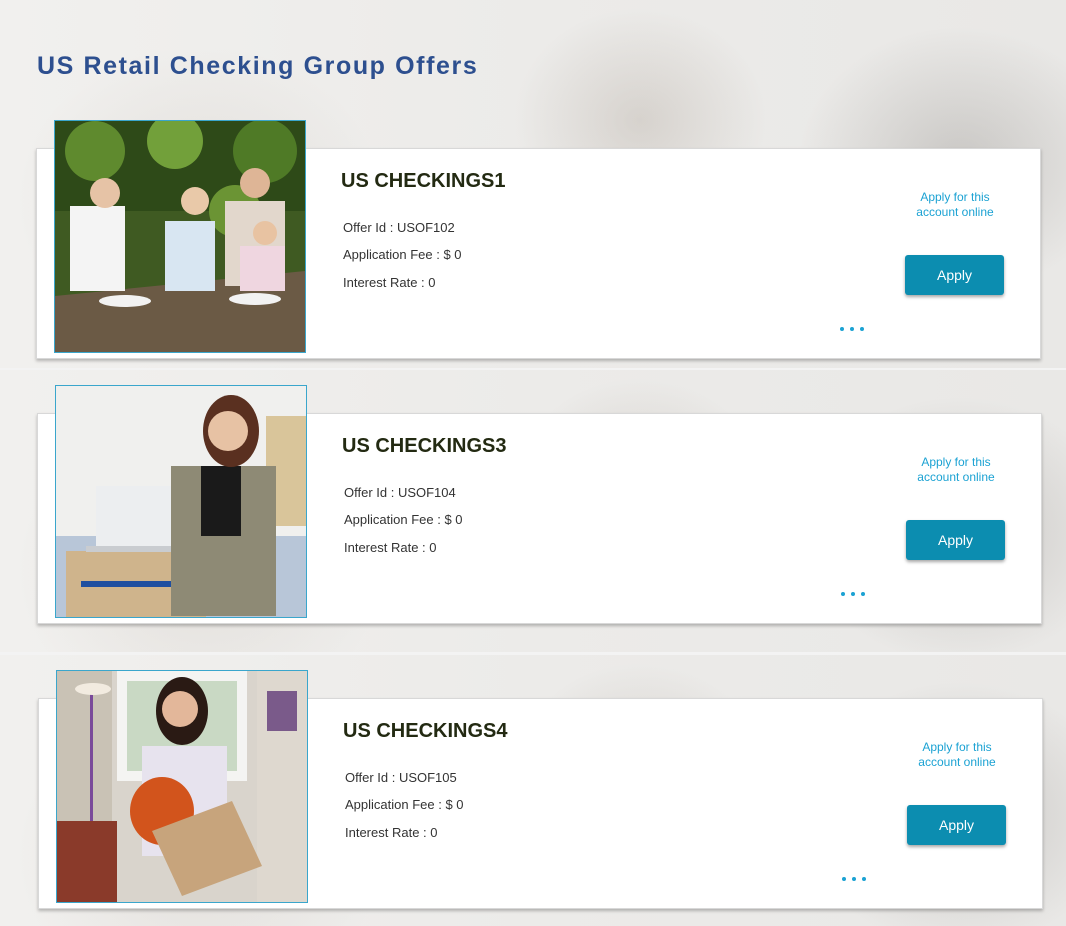  What do you see at coordinates (424, 446) in the screenshot?
I see `offer-name: US CHECKINGS3` at bounding box center [424, 446].